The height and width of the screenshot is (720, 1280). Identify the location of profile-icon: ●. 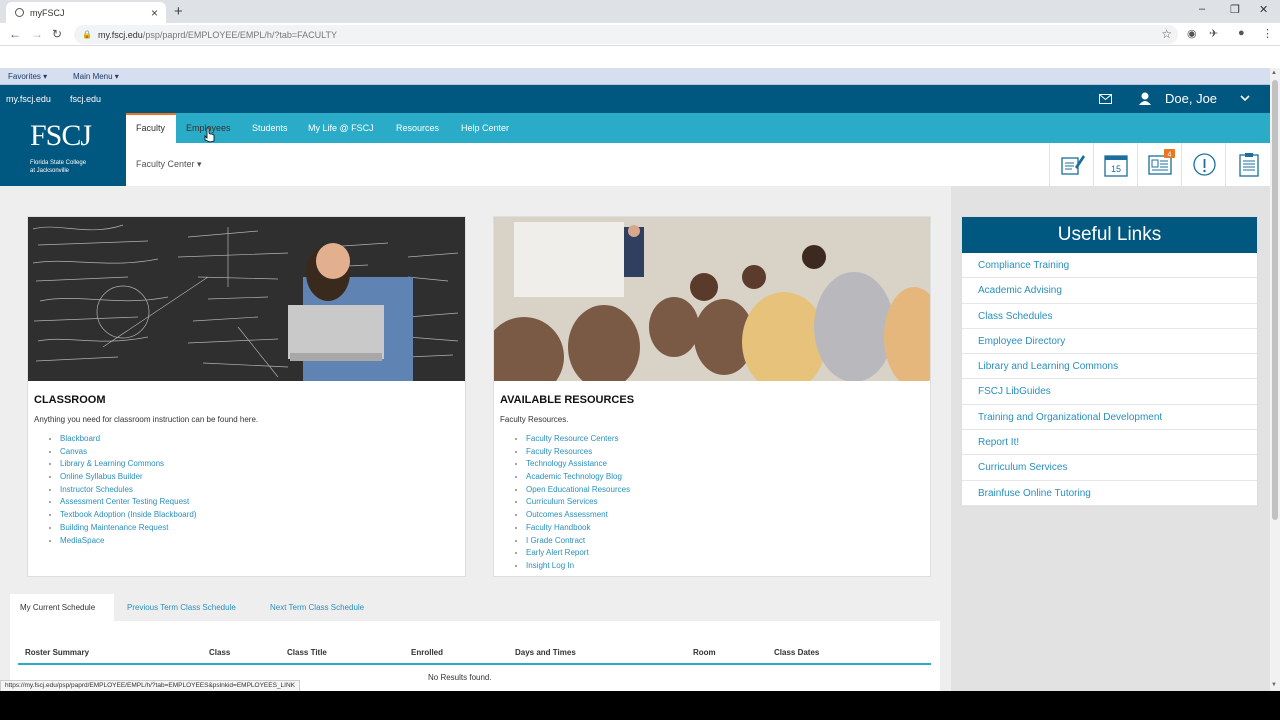
(1241, 33).